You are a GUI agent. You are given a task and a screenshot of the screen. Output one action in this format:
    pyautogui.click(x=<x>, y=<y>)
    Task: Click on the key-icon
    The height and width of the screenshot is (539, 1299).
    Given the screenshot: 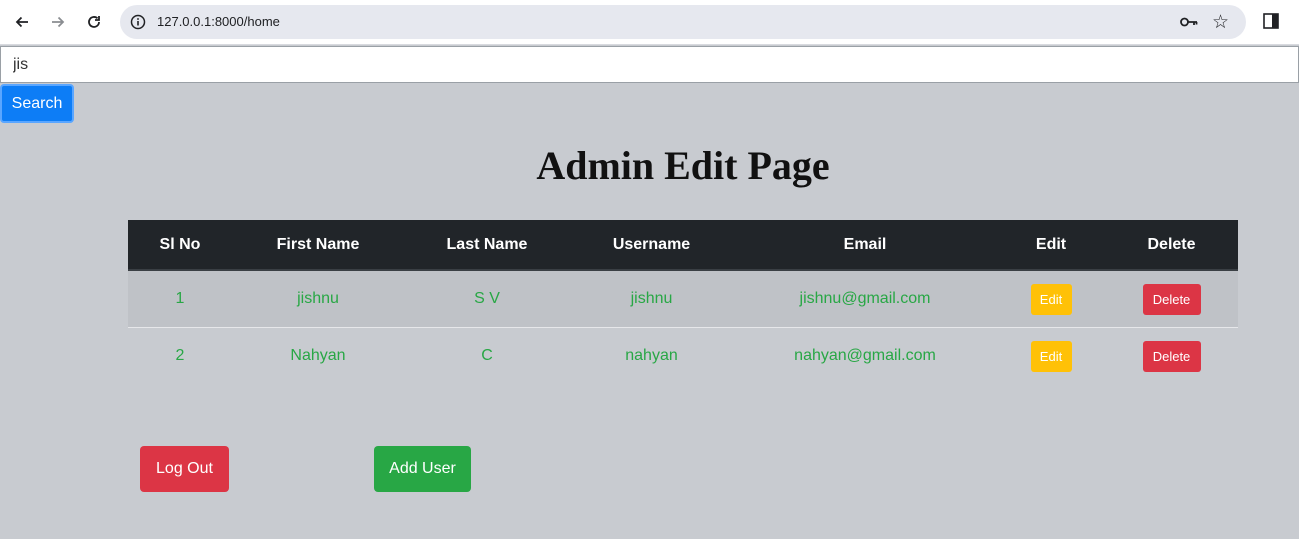 What is the action you would take?
    pyautogui.click(x=1189, y=22)
    